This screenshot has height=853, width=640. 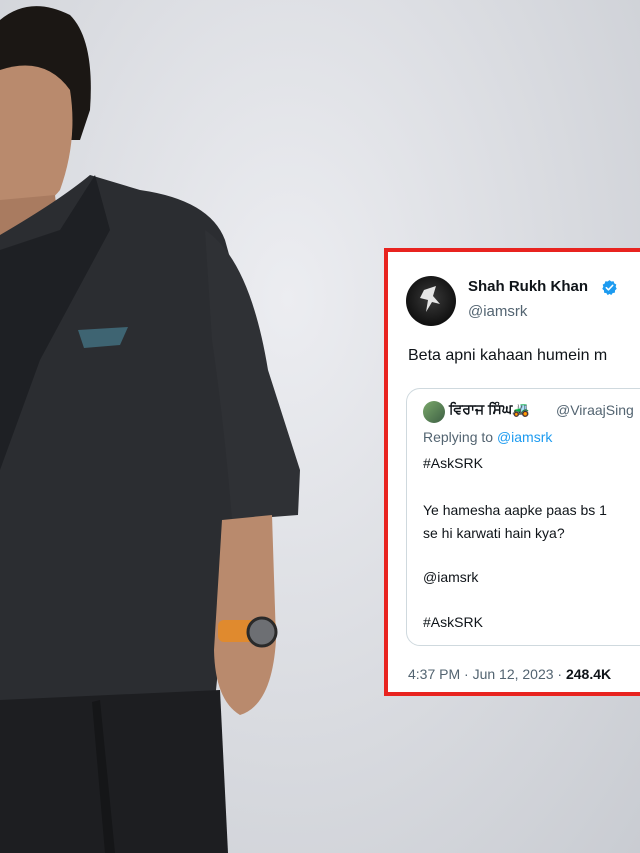 I want to click on quoted-avatar, so click(x=434, y=412).